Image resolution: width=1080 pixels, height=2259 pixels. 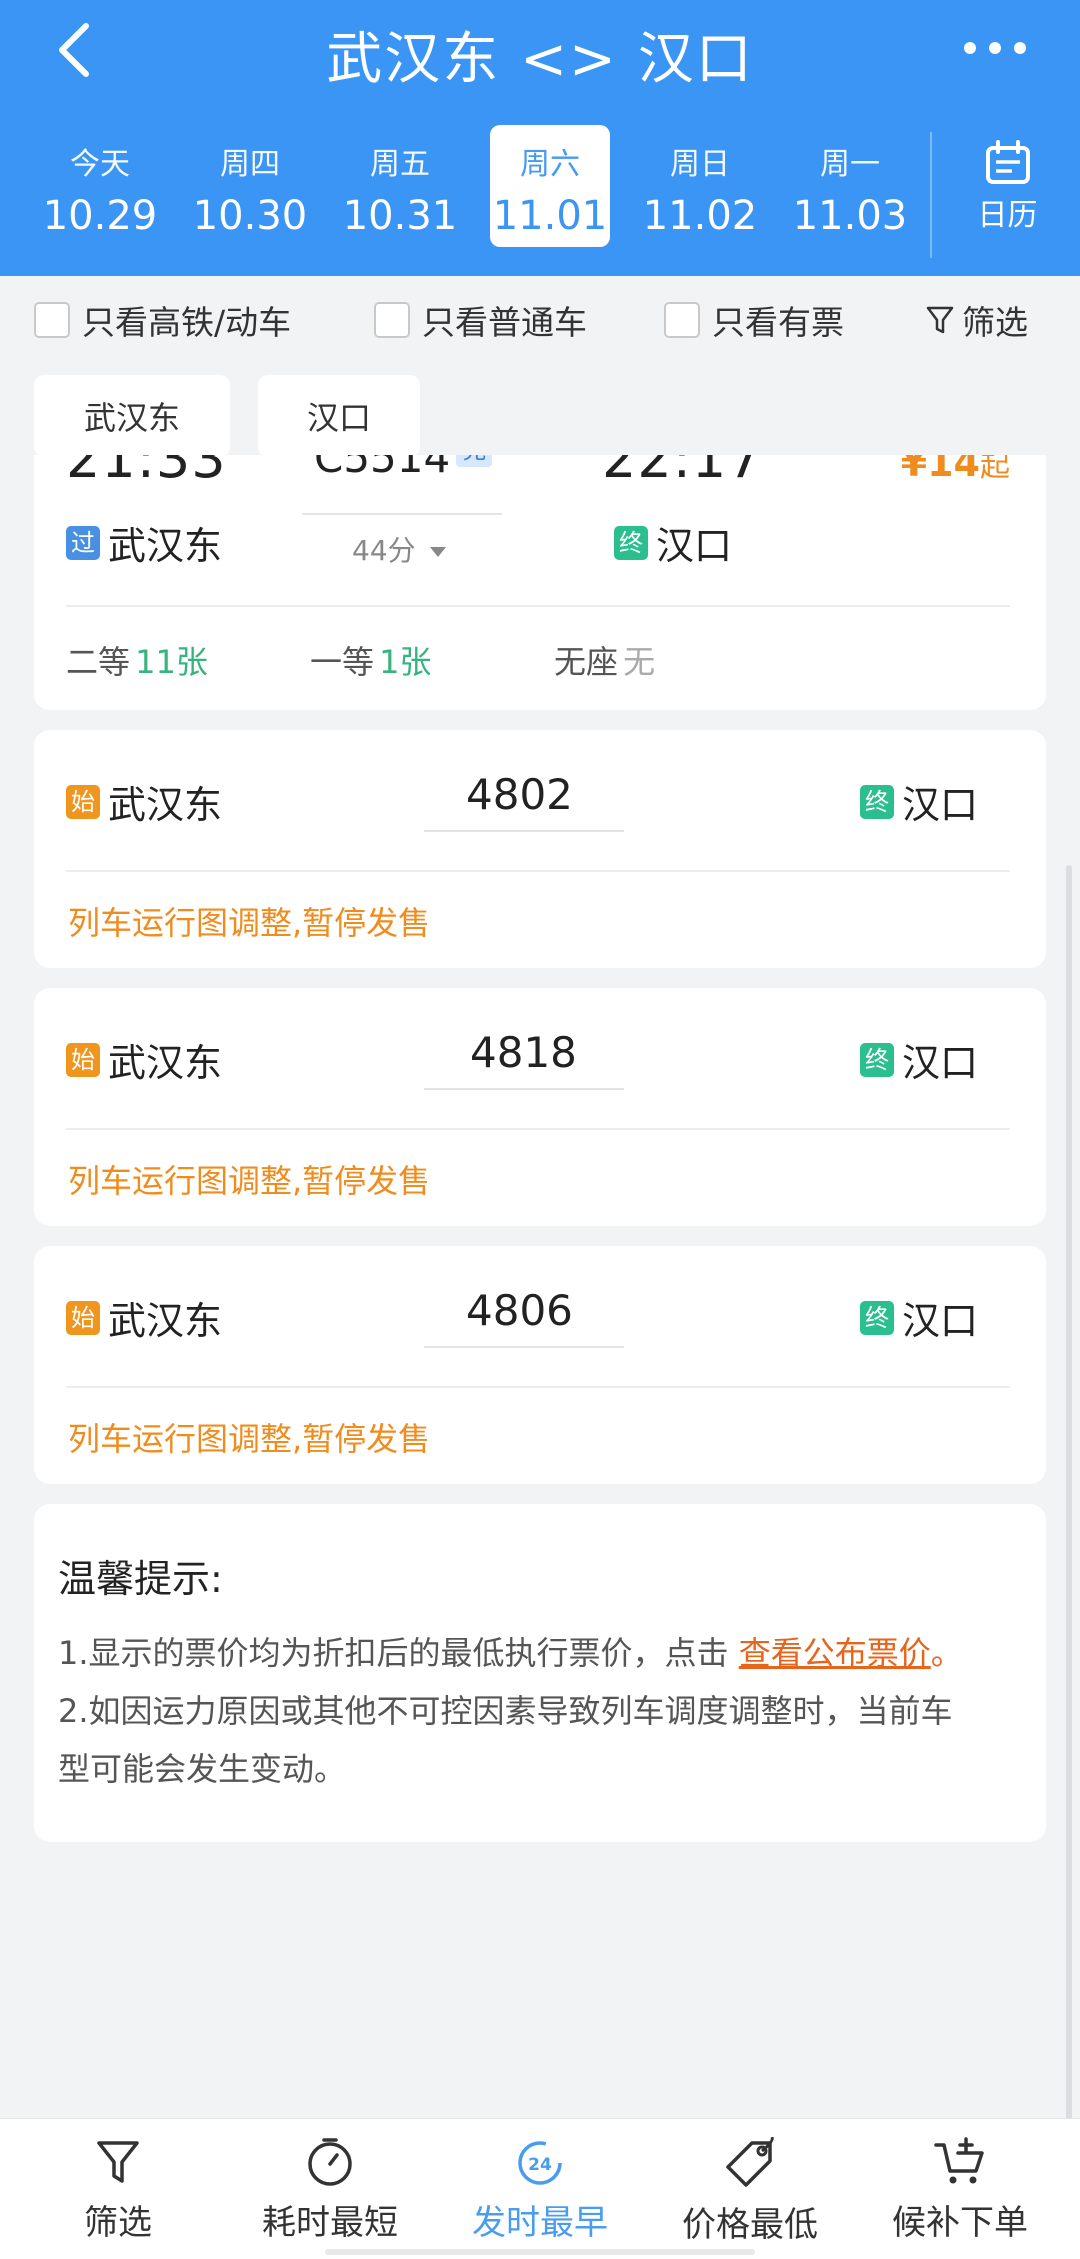 I want to click on calendar-icon, so click(x=1007, y=162).